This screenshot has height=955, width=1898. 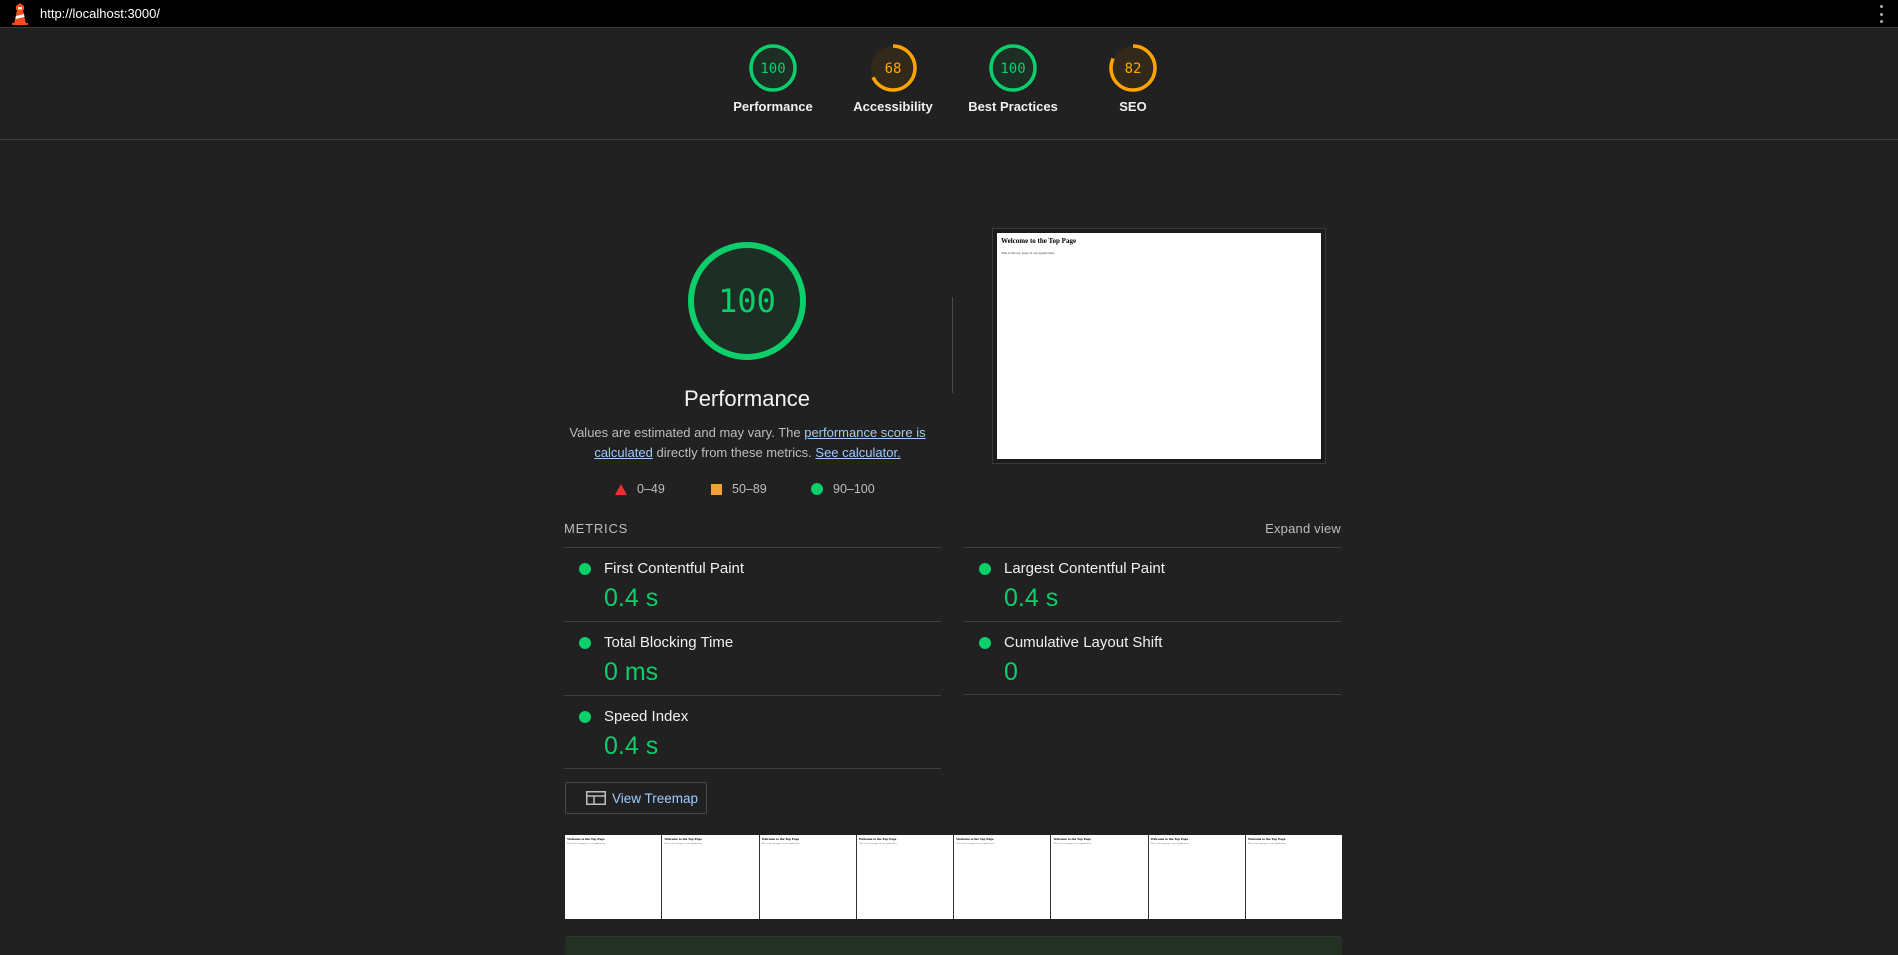 I want to click on gauge-score: 68, so click(x=893, y=69).